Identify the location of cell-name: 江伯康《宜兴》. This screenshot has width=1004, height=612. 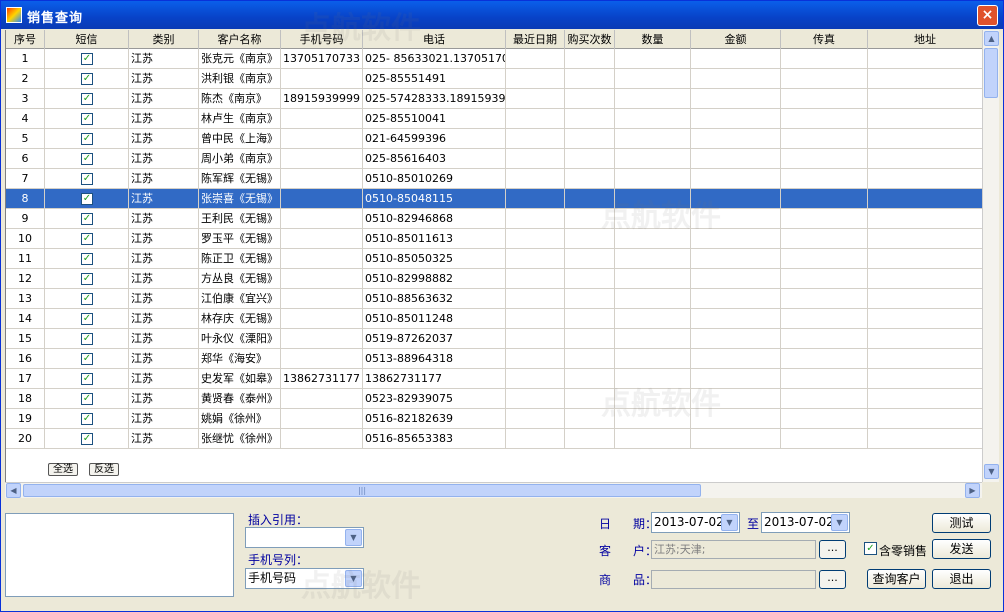
(240, 299).